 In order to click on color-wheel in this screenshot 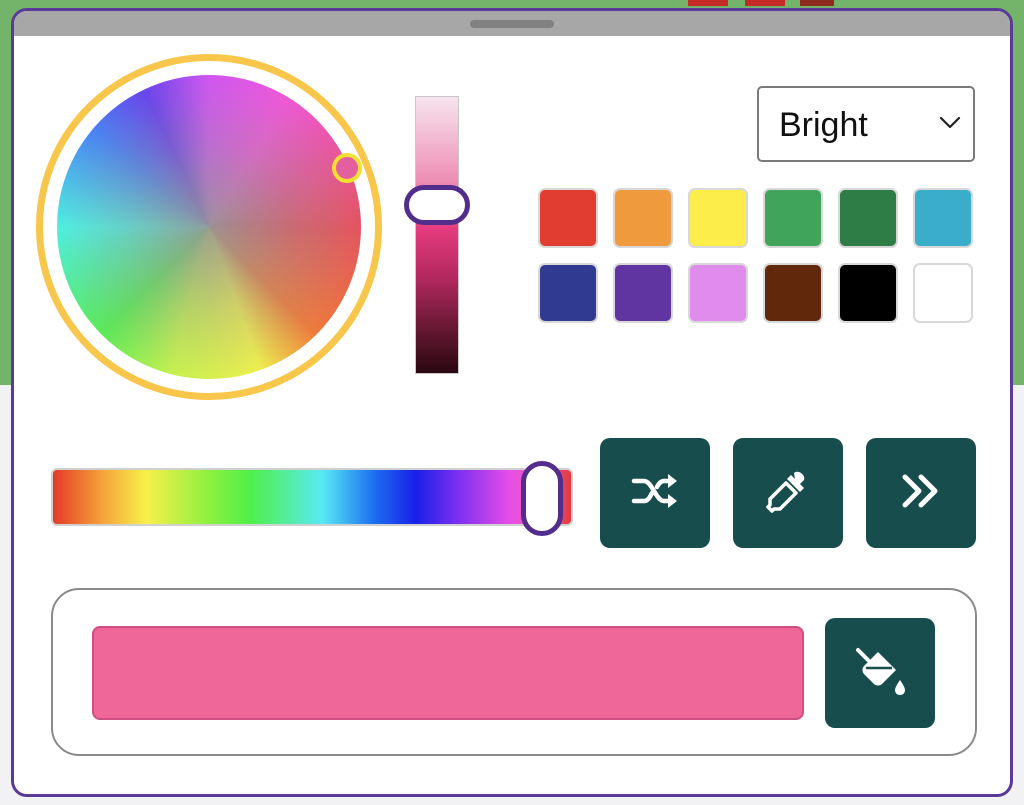, I will do `click(209, 227)`.